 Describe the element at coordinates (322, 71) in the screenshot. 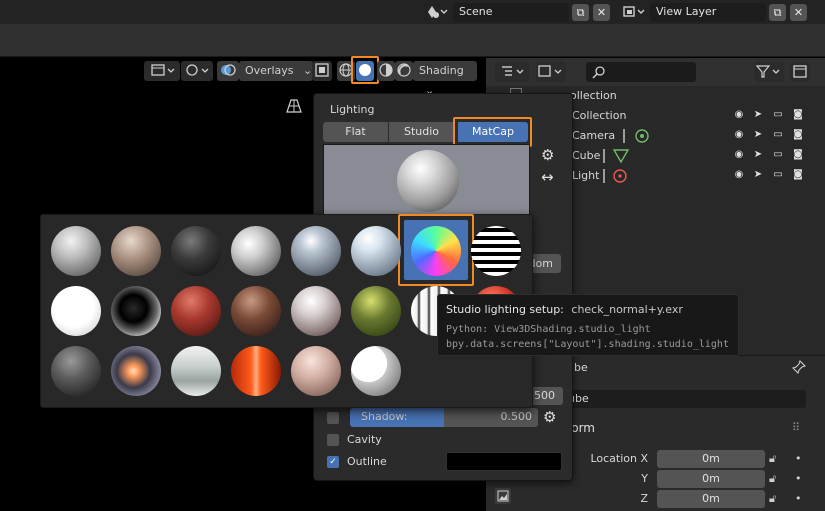

I see `xray-toggle-button` at that location.